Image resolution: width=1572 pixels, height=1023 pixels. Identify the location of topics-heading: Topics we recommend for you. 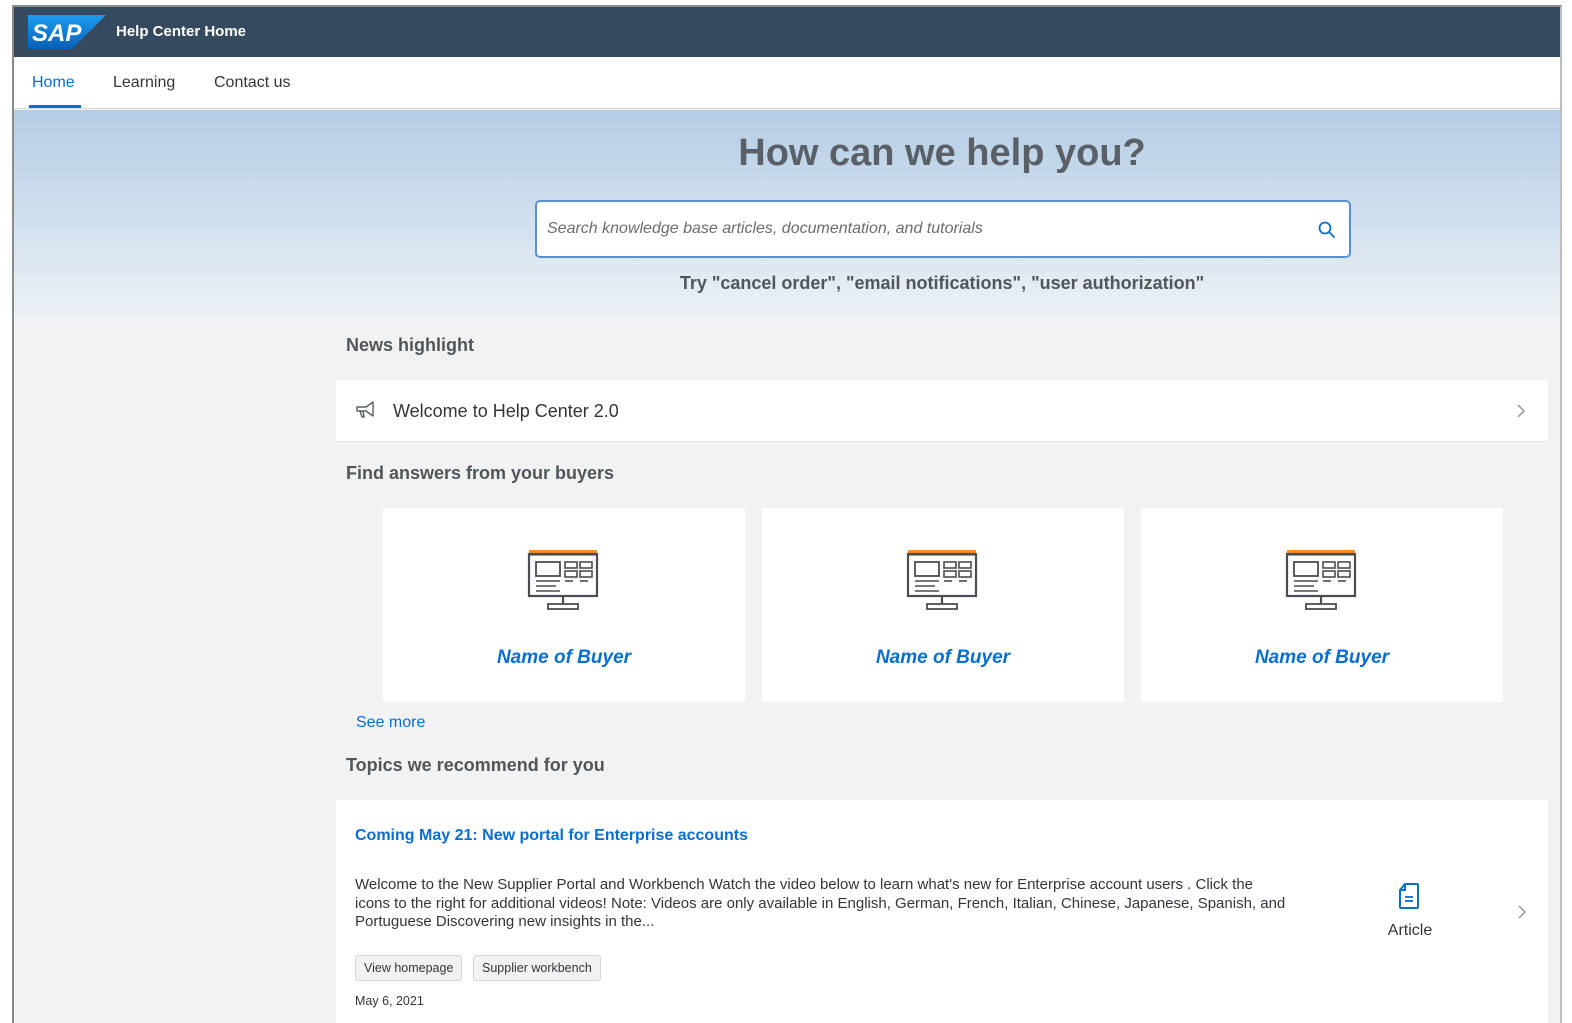
(475, 765).